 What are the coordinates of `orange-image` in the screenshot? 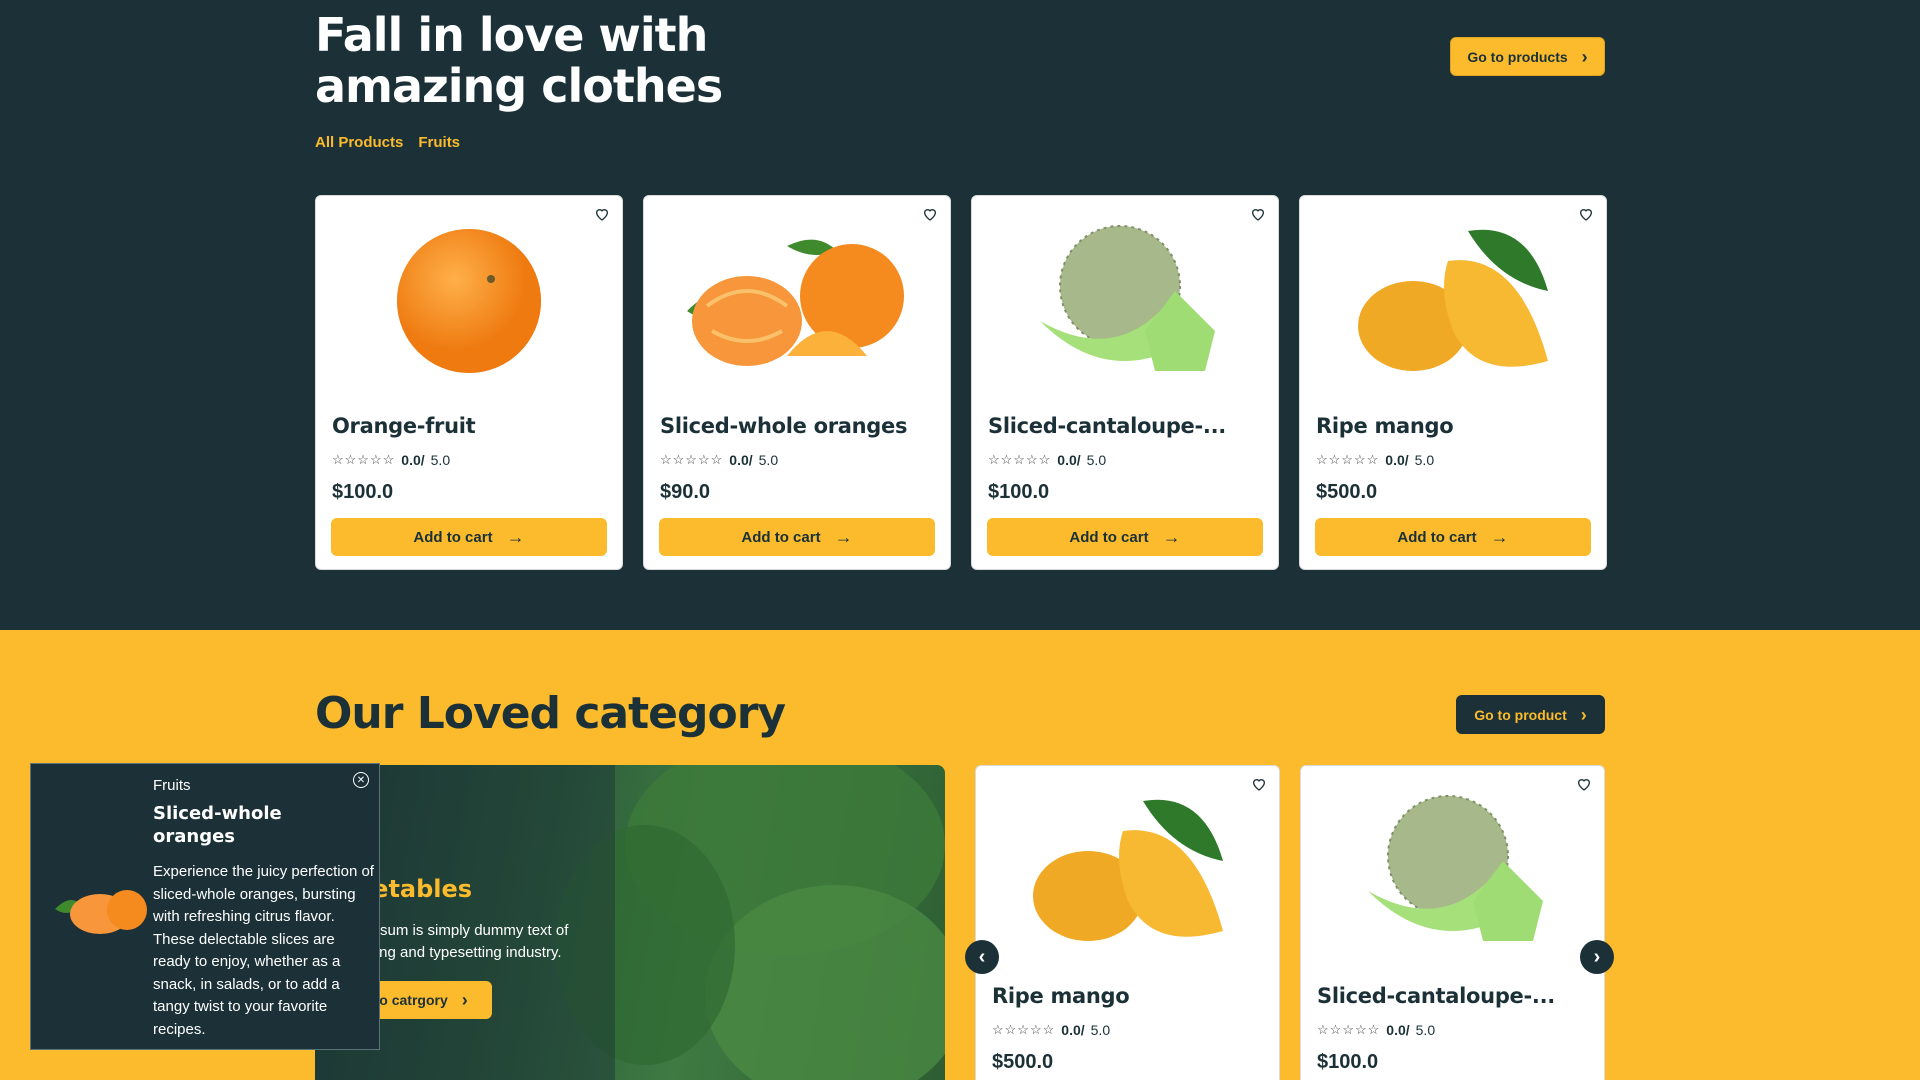 It's located at (469, 301).